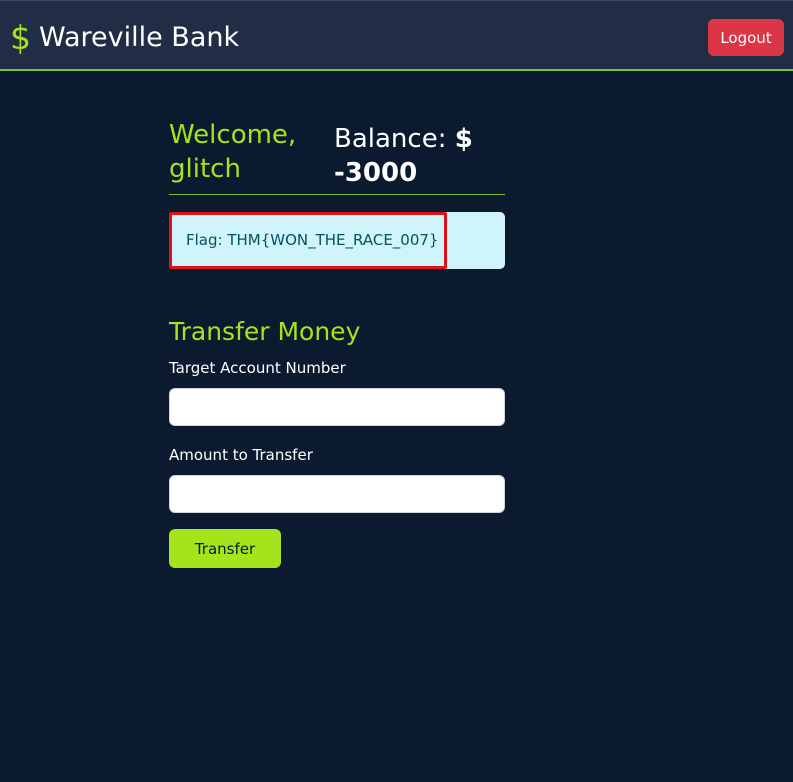 This screenshot has height=782, width=793. I want to click on balance-display: Balance: $ -3000, so click(419, 158).